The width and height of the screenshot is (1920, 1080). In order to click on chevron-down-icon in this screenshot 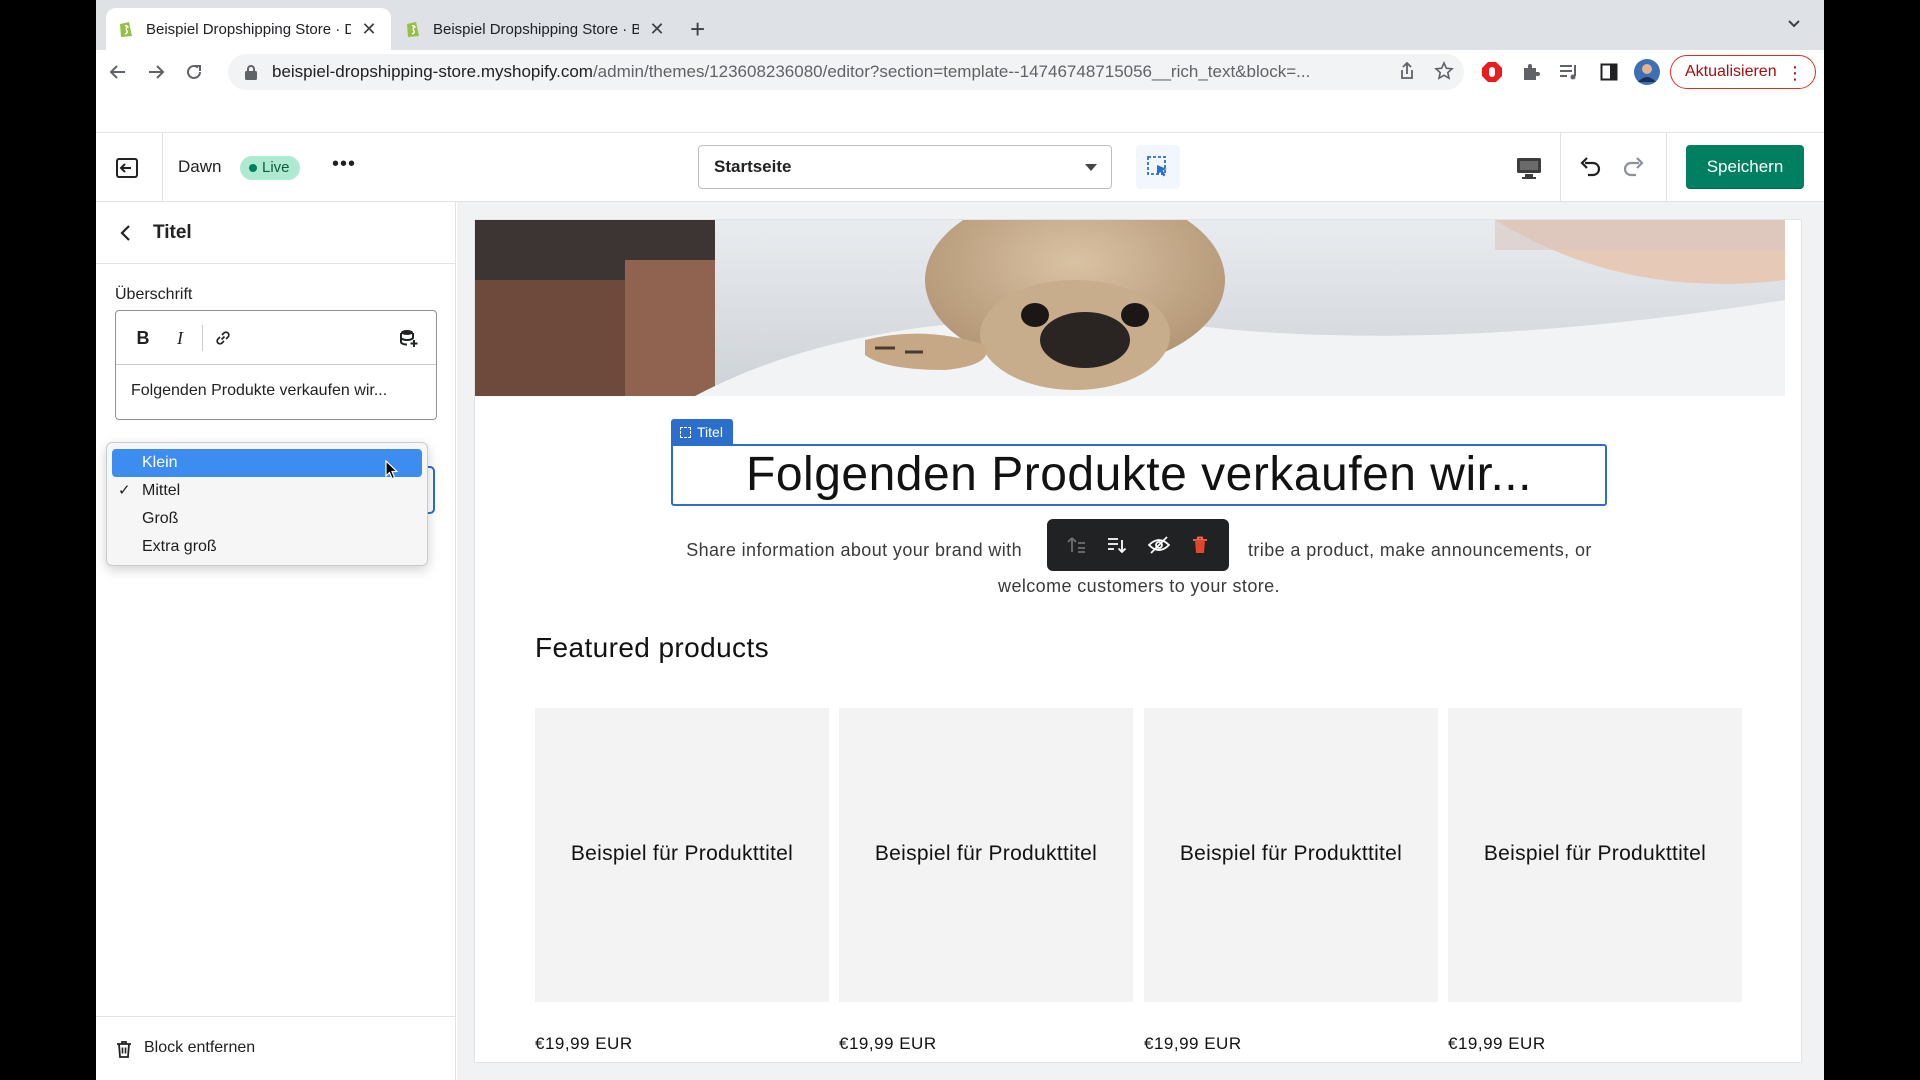, I will do `click(1794, 24)`.